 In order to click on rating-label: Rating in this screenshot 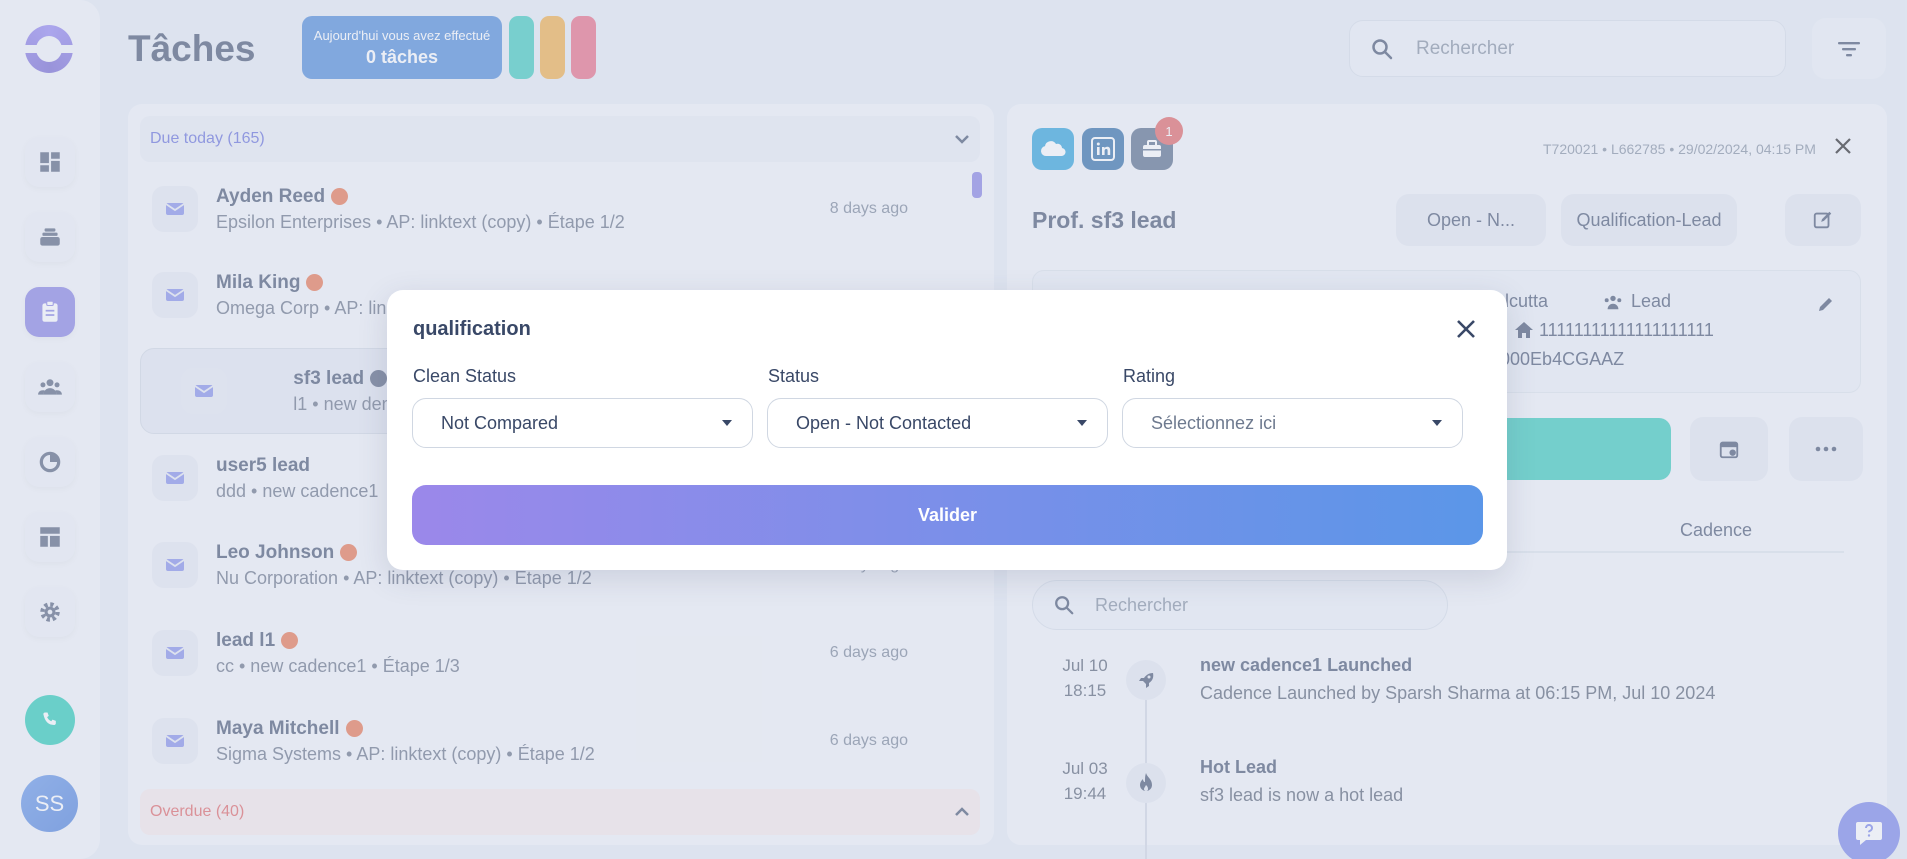, I will do `click(1149, 376)`.